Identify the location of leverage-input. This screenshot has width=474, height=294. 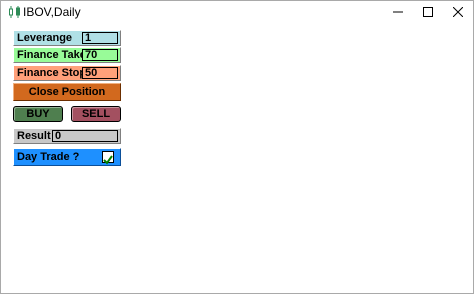
(100, 38).